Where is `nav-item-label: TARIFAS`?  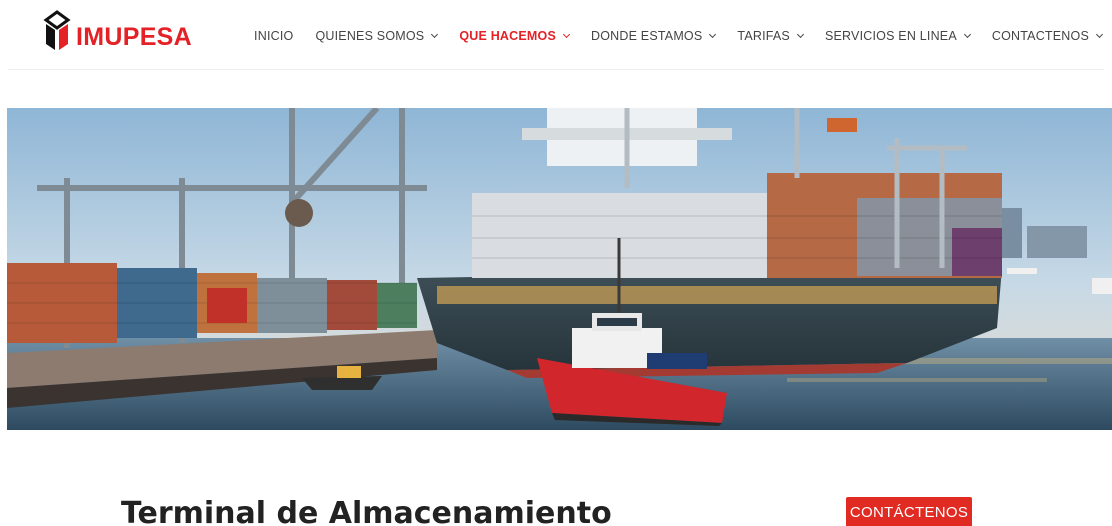
nav-item-label: TARIFAS is located at coordinates (763, 36).